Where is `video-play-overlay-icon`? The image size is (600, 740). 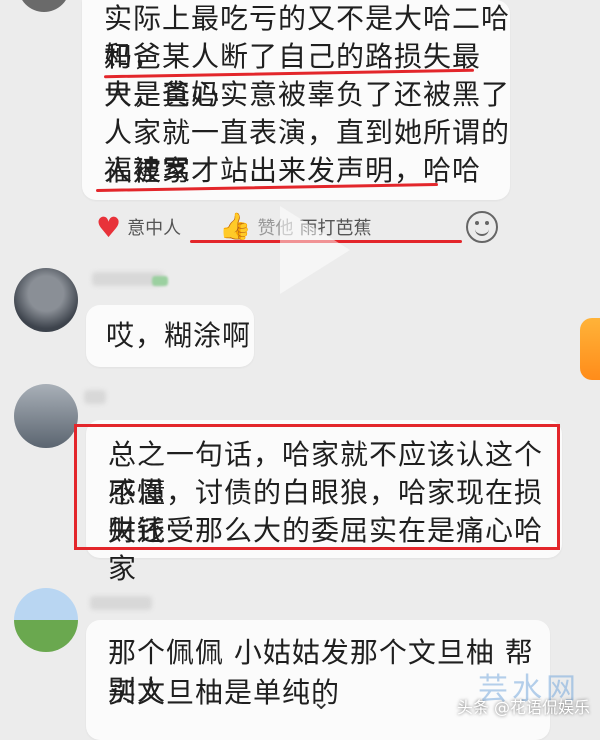
video-play-overlay-icon is located at coordinates (311, 250).